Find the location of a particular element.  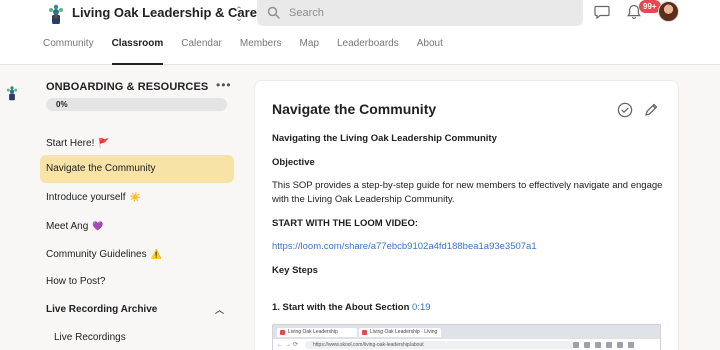

lesson-start-here: Start Here! 🚩 is located at coordinates (137, 143).